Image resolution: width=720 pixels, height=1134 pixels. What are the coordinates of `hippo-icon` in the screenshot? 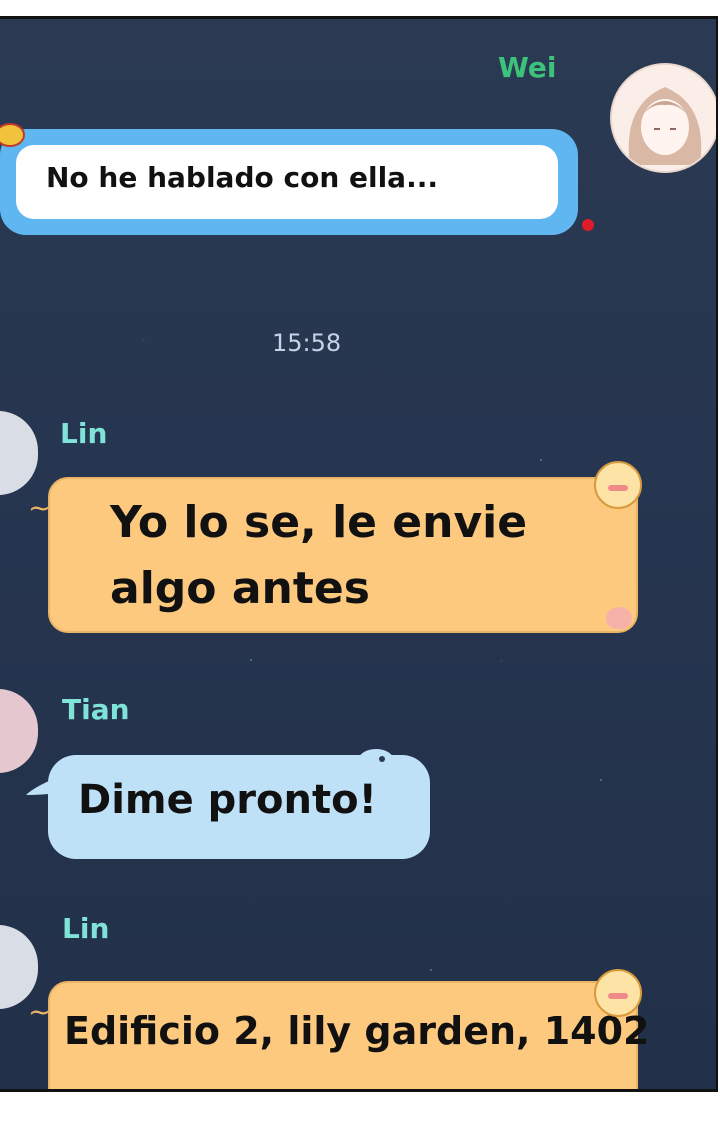 It's located at (376, 761).